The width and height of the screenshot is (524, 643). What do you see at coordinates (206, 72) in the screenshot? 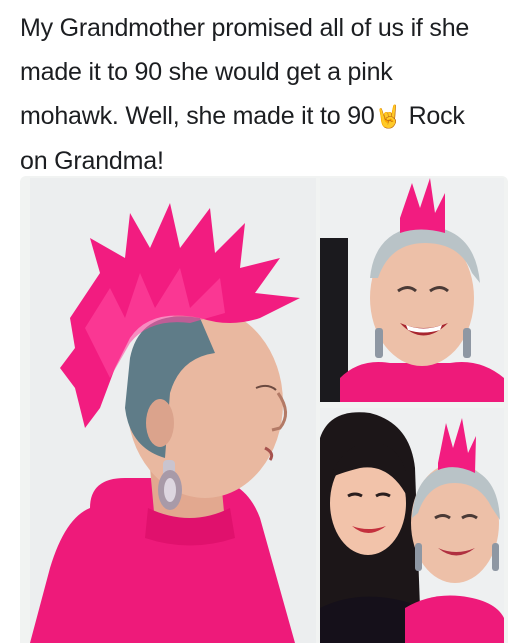
I see `caption-line-2: made it to 90 she would get a pink` at bounding box center [206, 72].